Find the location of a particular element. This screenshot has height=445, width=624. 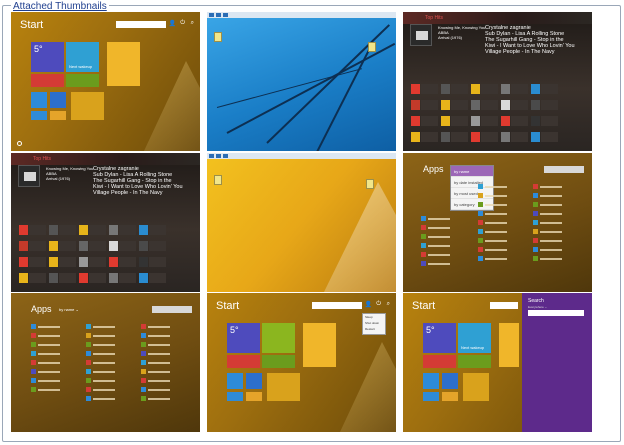

search-pane-title: Search is located at coordinates (536, 301).